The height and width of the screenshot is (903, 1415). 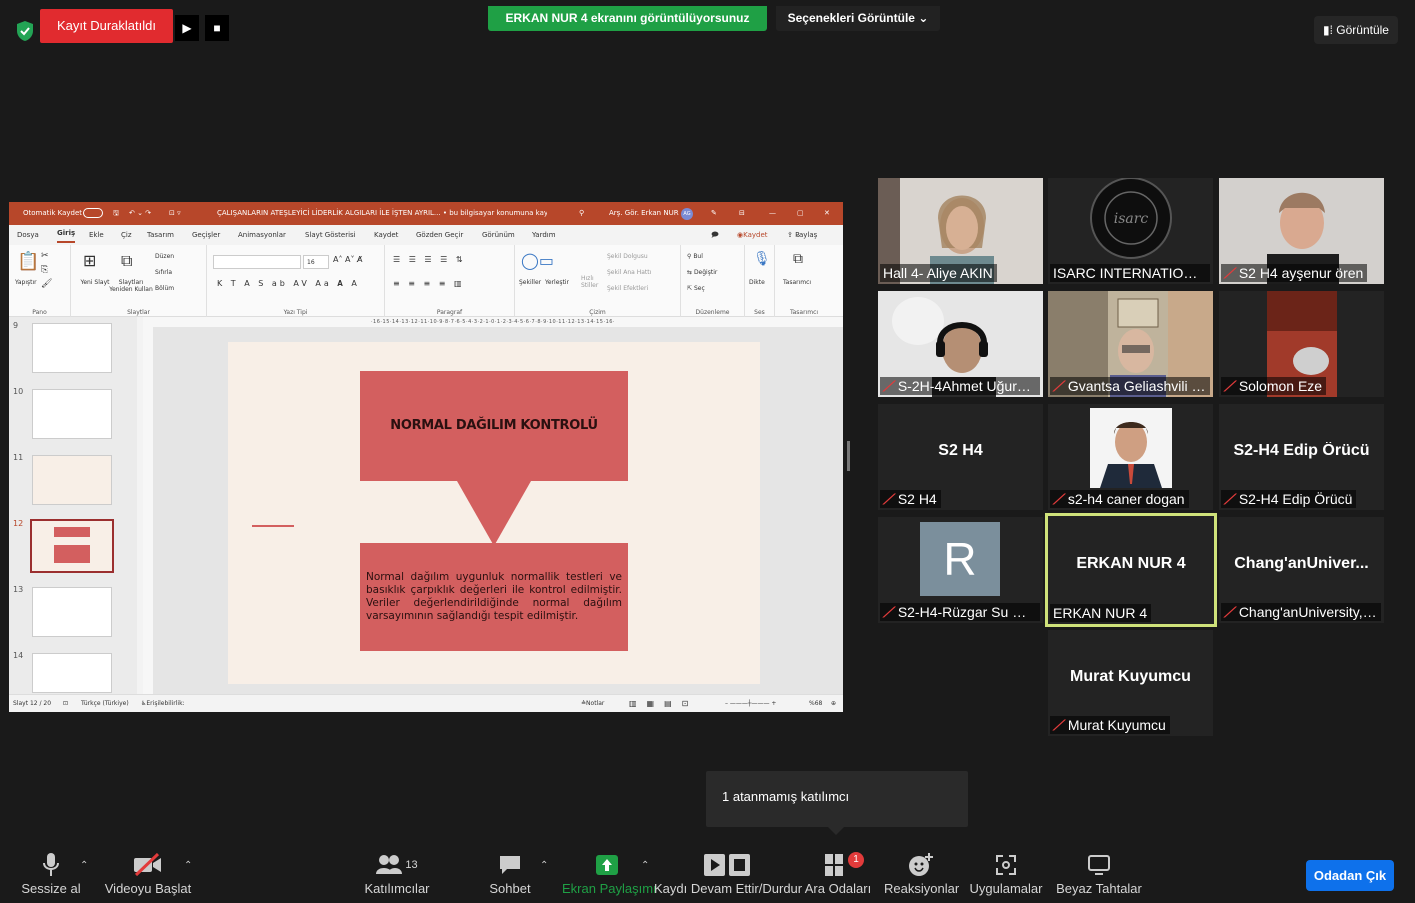 What do you see at coordinates (1301, 457) in the screenshot?
I see `participant-tile: S2-H4 Edip Örücü ⟋ S2-H4 Edip Örücü` at bounding box center [1301, 457].